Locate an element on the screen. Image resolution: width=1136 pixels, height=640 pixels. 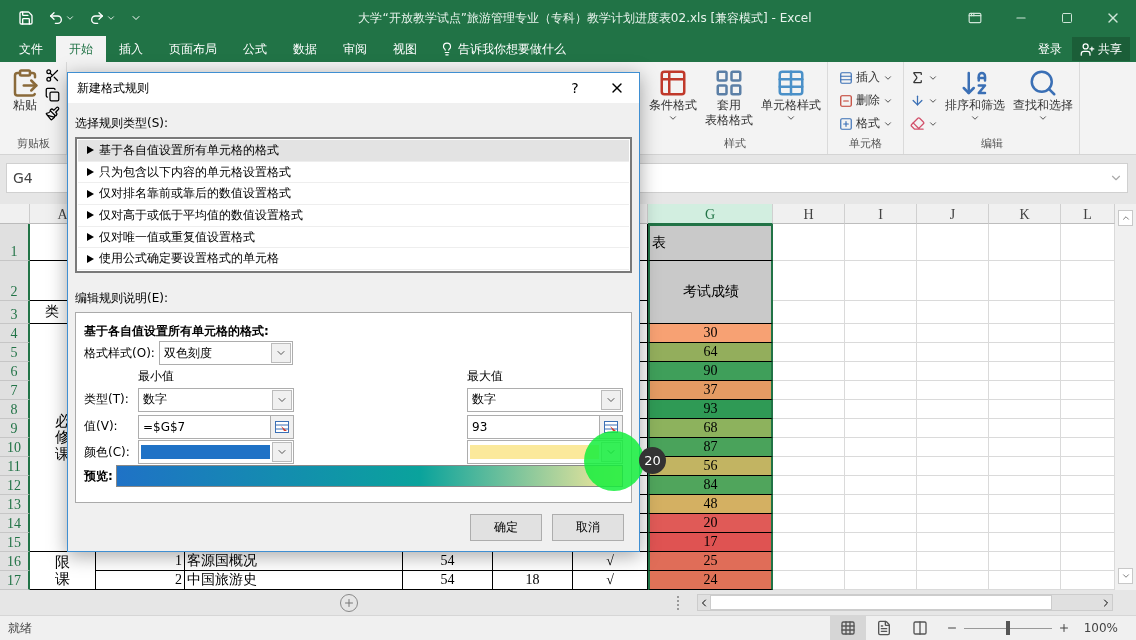
table-cell: 18 is located at coordinates (533, 581).